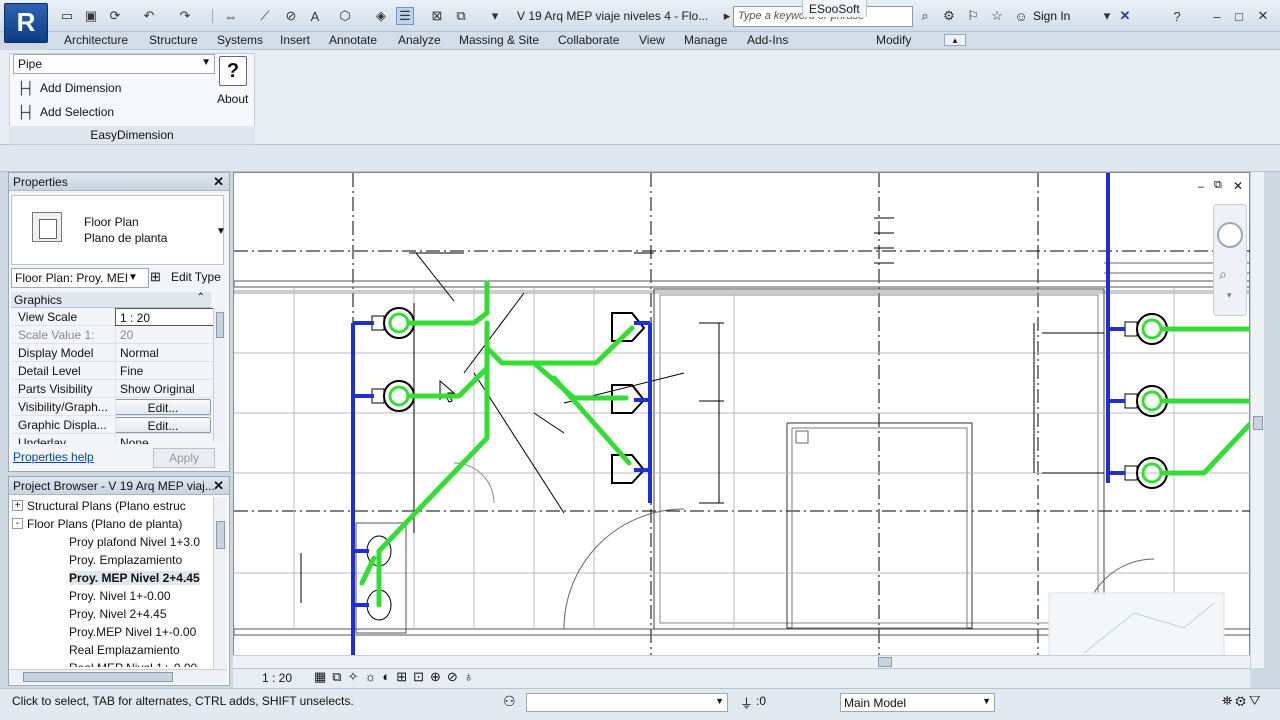 The width and height of the screenshot is (1280, 720). Describe the element at coordinates (166, 317) in the screenshot. I see `property-value: 1 : 20` at that location.